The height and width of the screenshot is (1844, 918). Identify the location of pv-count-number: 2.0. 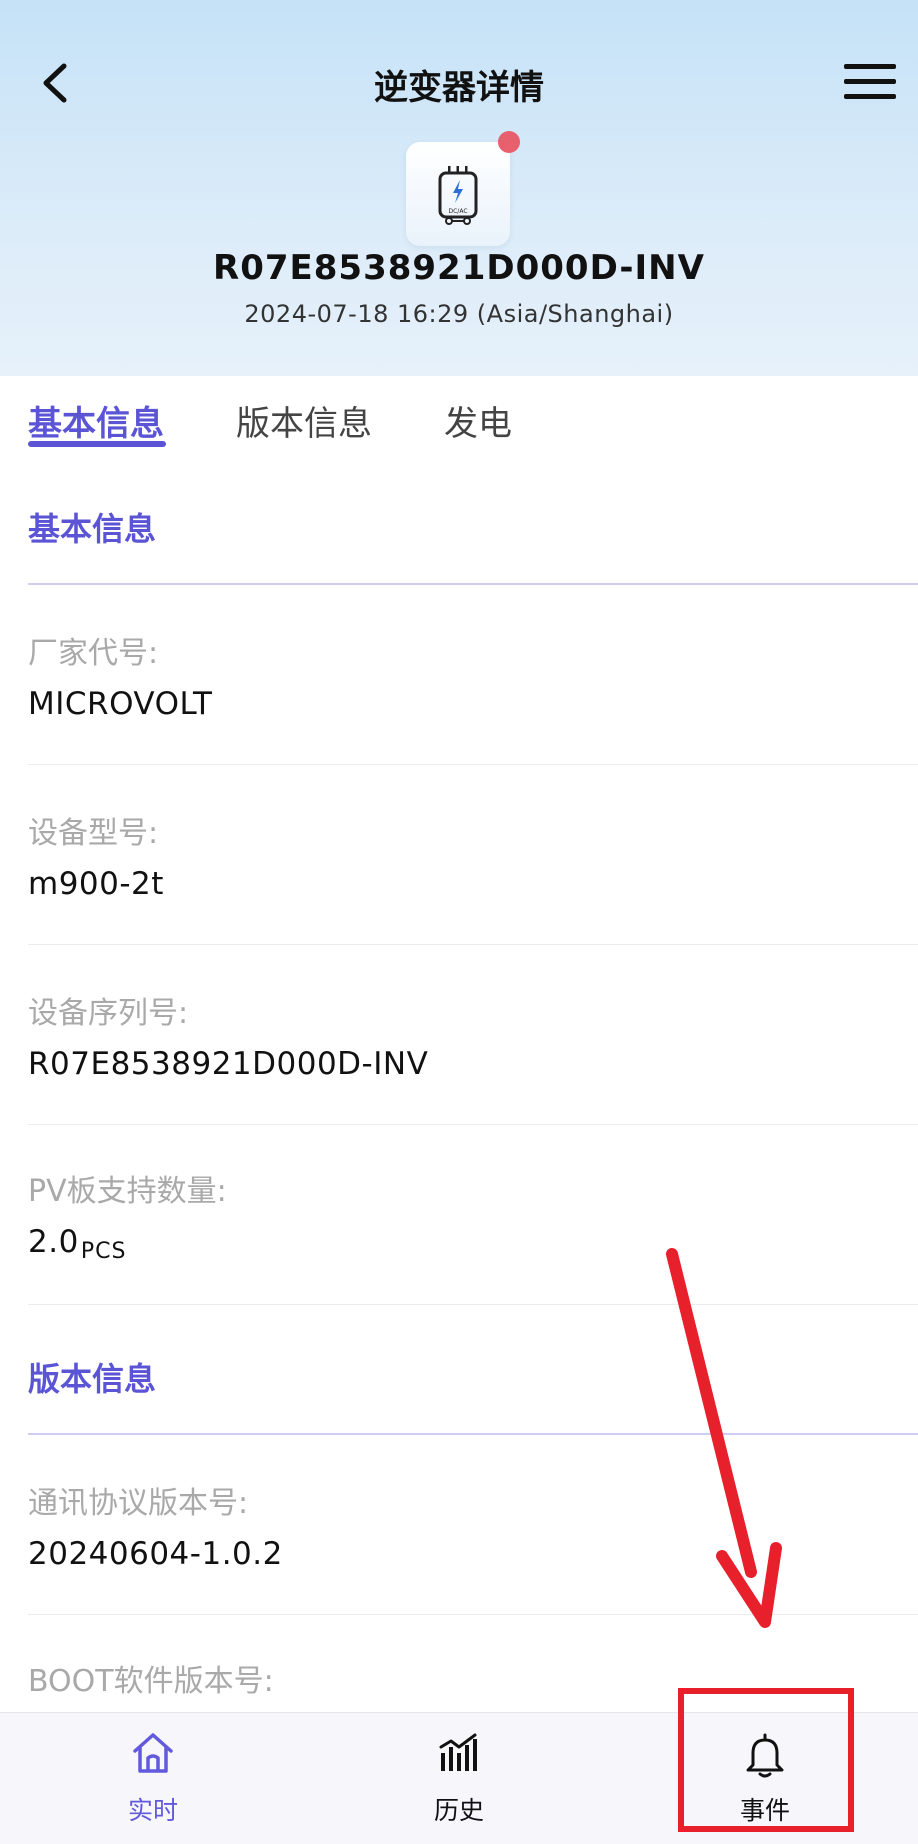
(53, 1242).